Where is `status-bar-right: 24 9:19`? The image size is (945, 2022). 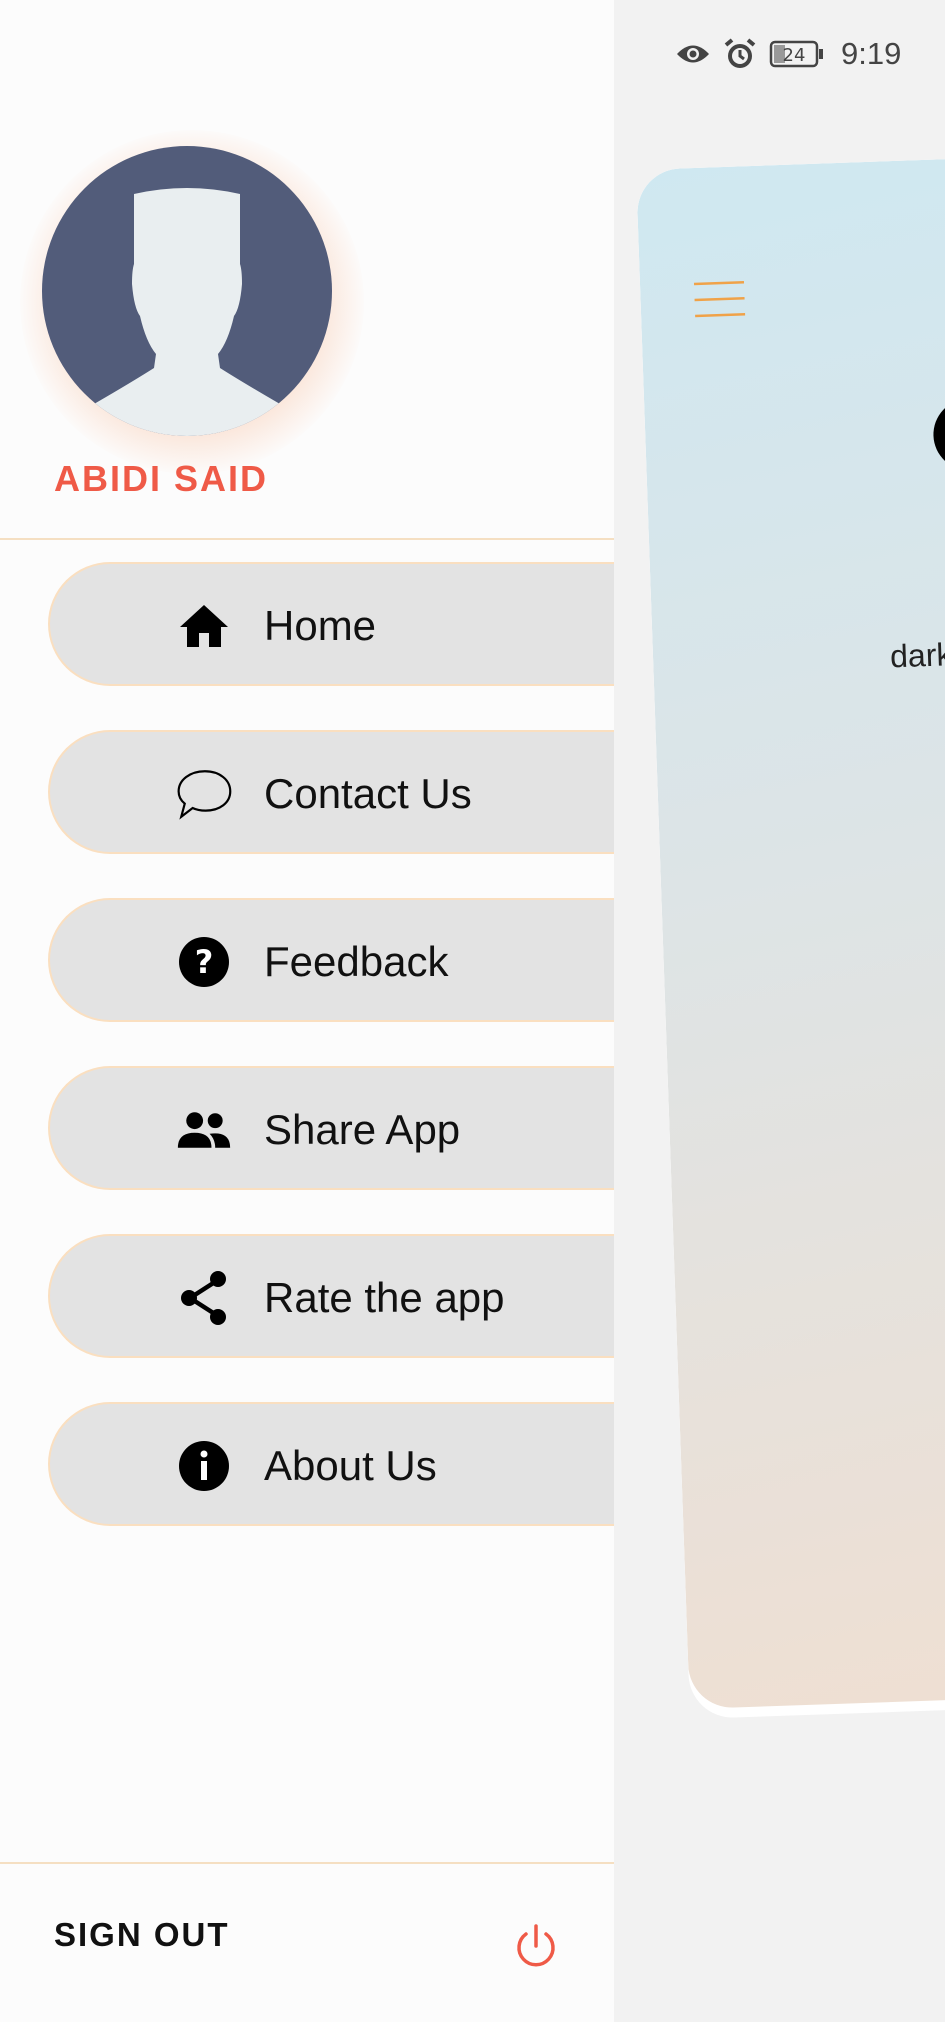 status-bar-right: 24 9:19 is located at coordinates (788, 54).